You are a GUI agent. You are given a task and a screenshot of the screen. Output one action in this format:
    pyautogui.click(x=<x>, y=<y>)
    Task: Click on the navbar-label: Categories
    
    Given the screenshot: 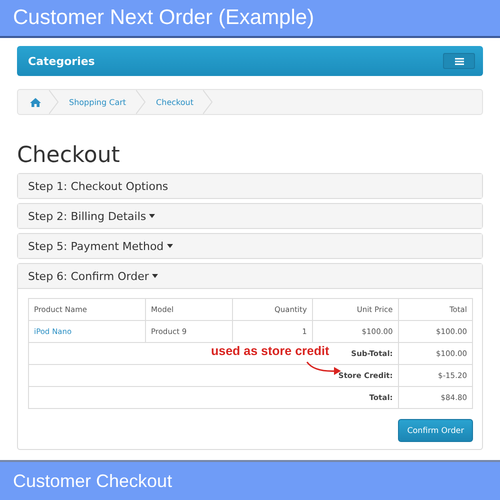 What is the action you would take?
    pyautogui.click(x=61, y=61)
    